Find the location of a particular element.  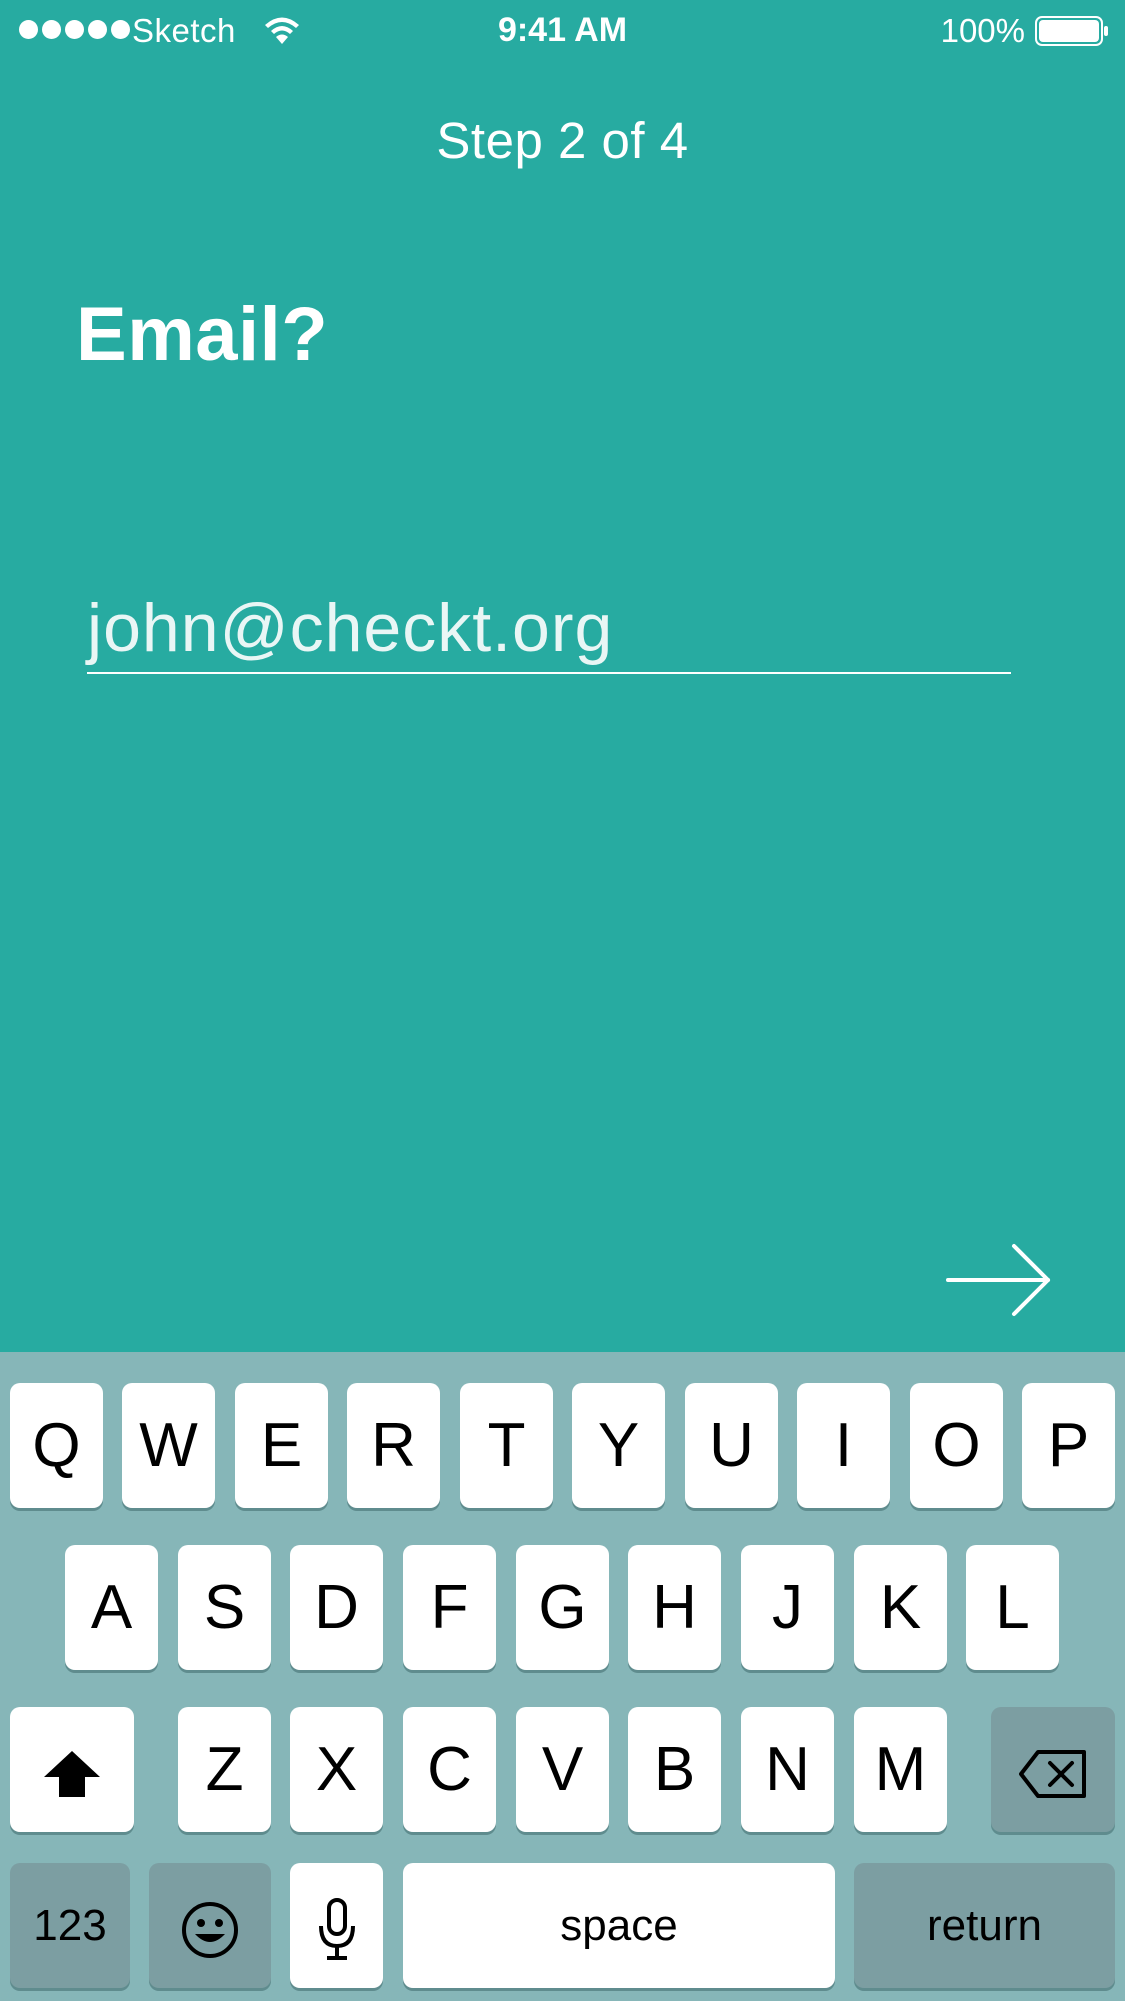

question-title: Email? is located at coordinates (202, 334).